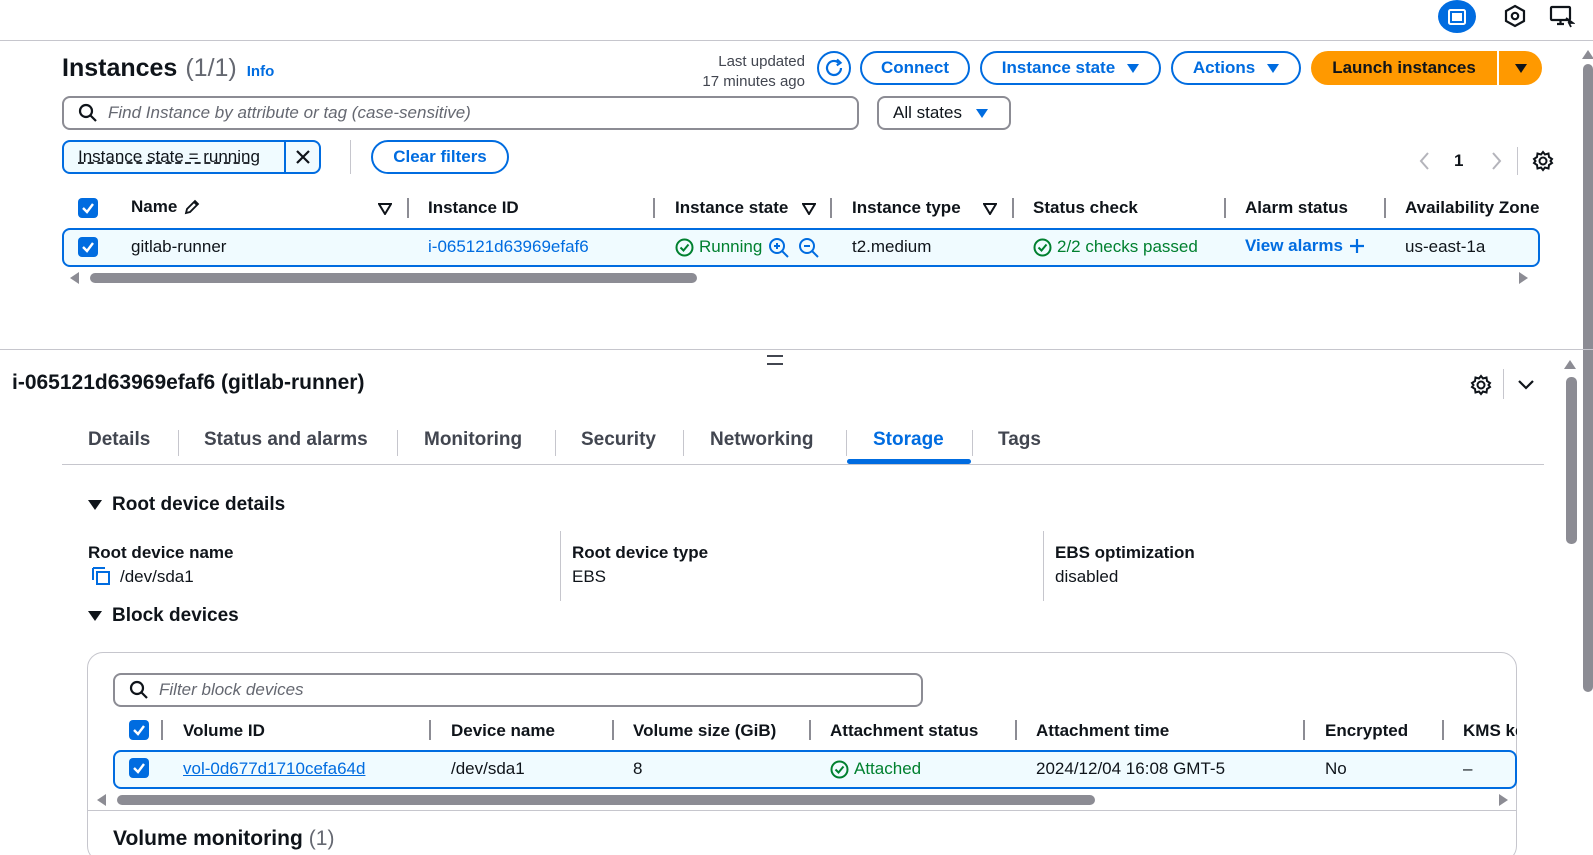 The image size is (1593, 855). I want to click on block-scroll-left-arrow, so click(101, 800).